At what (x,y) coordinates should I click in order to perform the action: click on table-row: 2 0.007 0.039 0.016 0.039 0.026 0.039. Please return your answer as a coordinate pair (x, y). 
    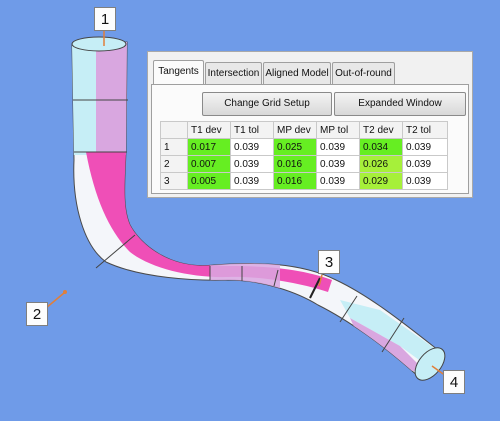
    Looking at the image, I should click on (304, 164).